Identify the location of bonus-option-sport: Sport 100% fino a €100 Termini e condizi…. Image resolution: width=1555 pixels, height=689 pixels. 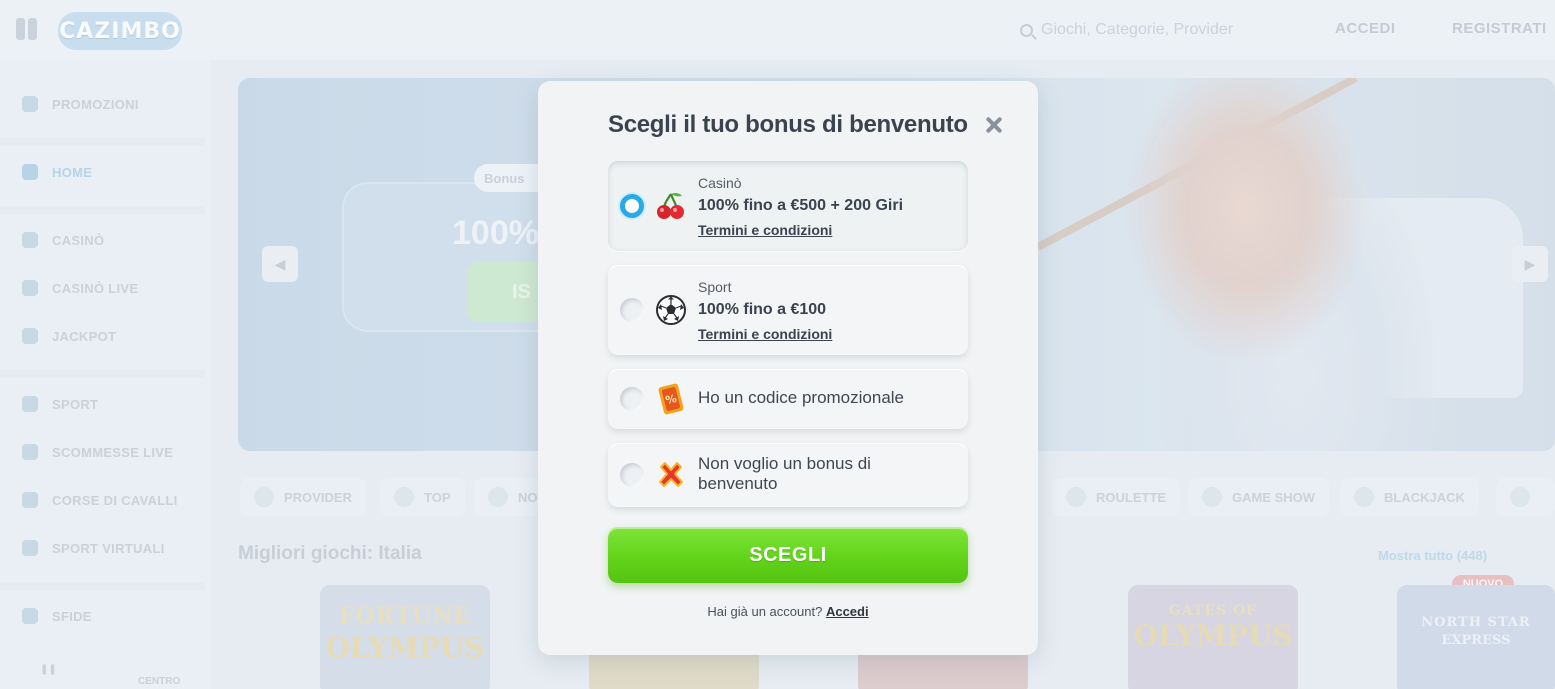
(788, 310).